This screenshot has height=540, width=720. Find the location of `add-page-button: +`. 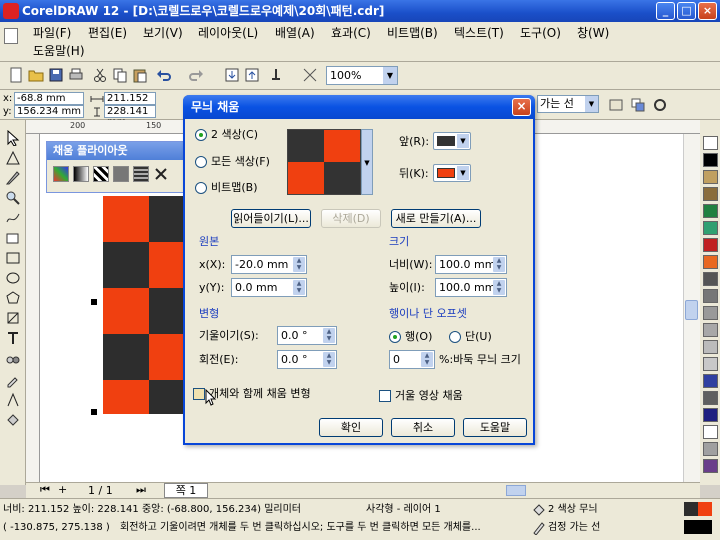

add-page-button: + is located at coordinates (62, 489).